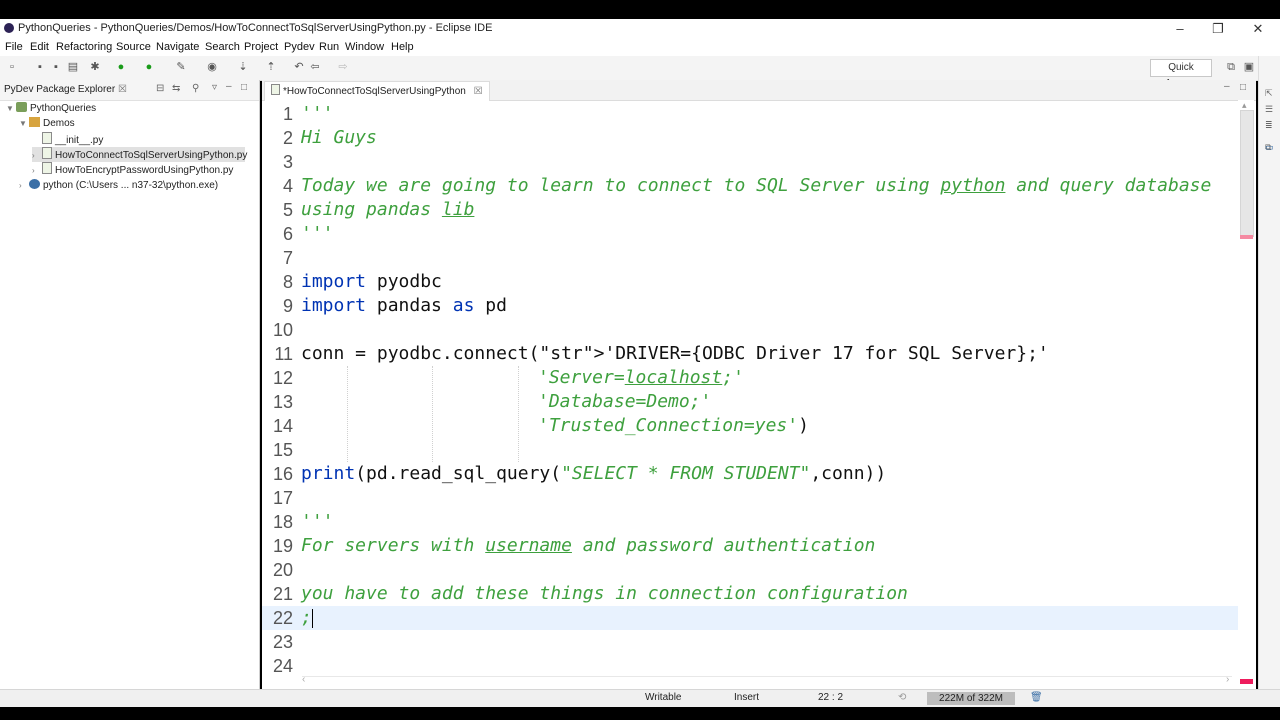  Describe the element at coordinates (303, 679) in the screenshot. I see `scroll-left-icon: ‹` at that location.